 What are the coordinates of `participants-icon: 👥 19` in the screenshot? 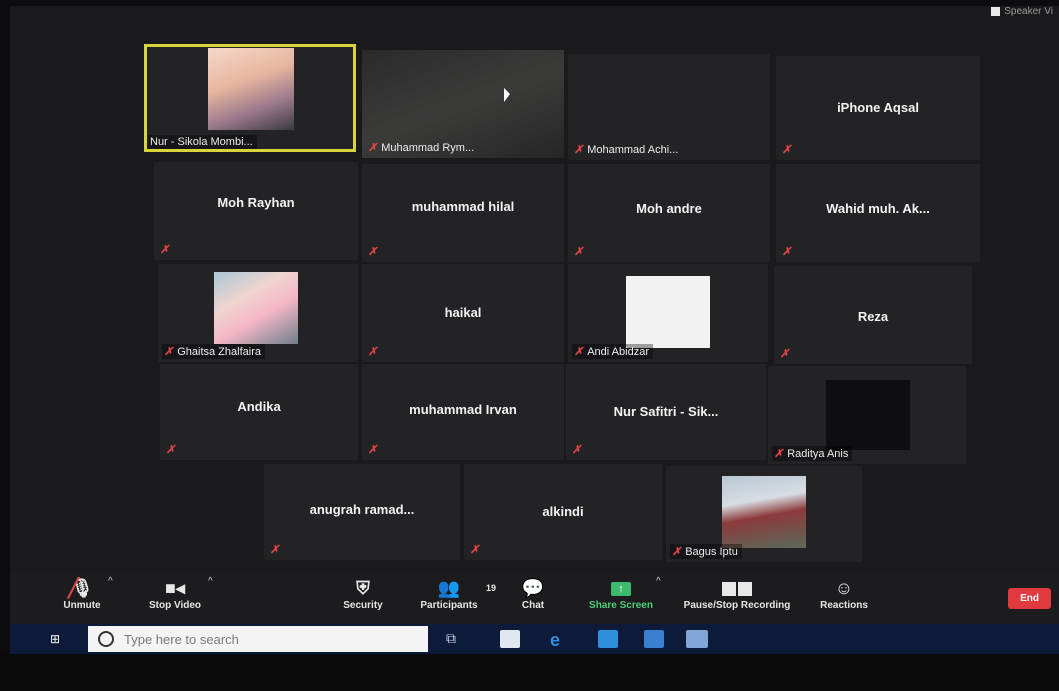 It's located at (466, 588).